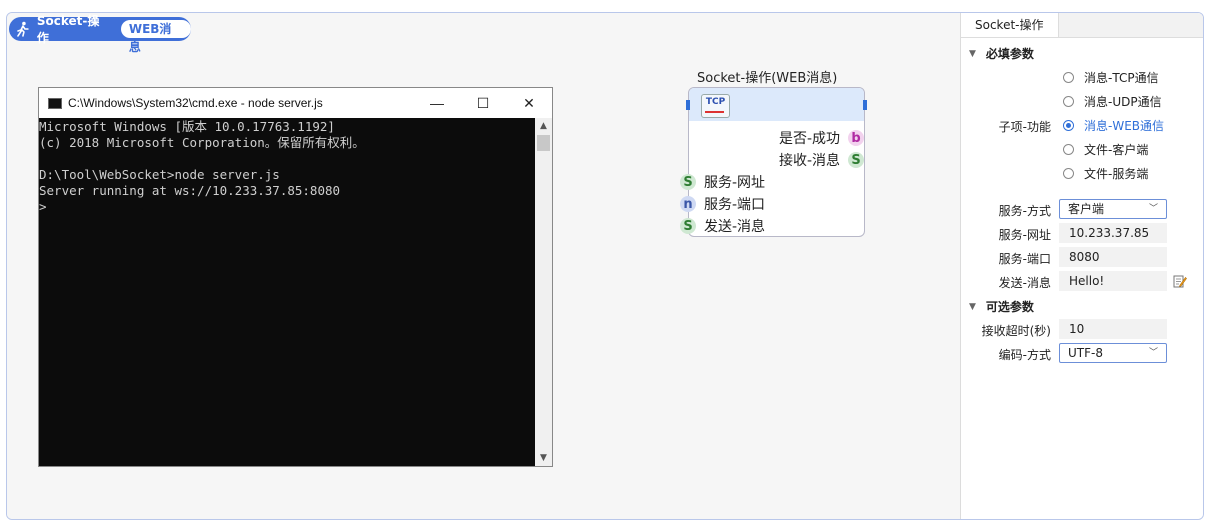  What do you see at coordinates (543, 126) in the screenshot?
I see `scroll-up-icon: ▲` at bounding box center [543, 126].